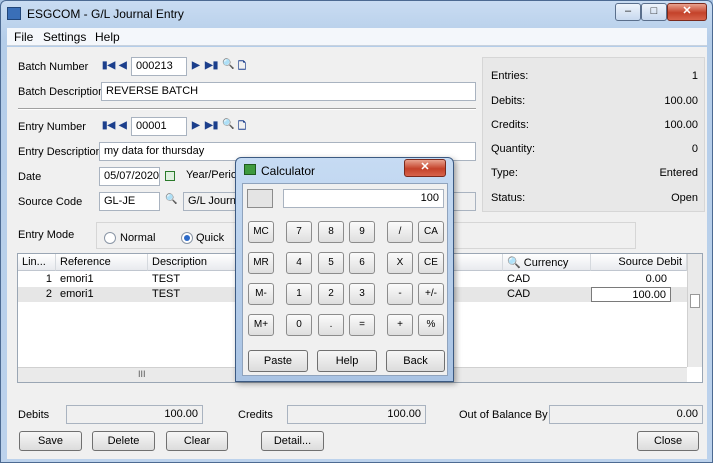  I want to click on entry-number-label: Entry Number, so click(52, 127).